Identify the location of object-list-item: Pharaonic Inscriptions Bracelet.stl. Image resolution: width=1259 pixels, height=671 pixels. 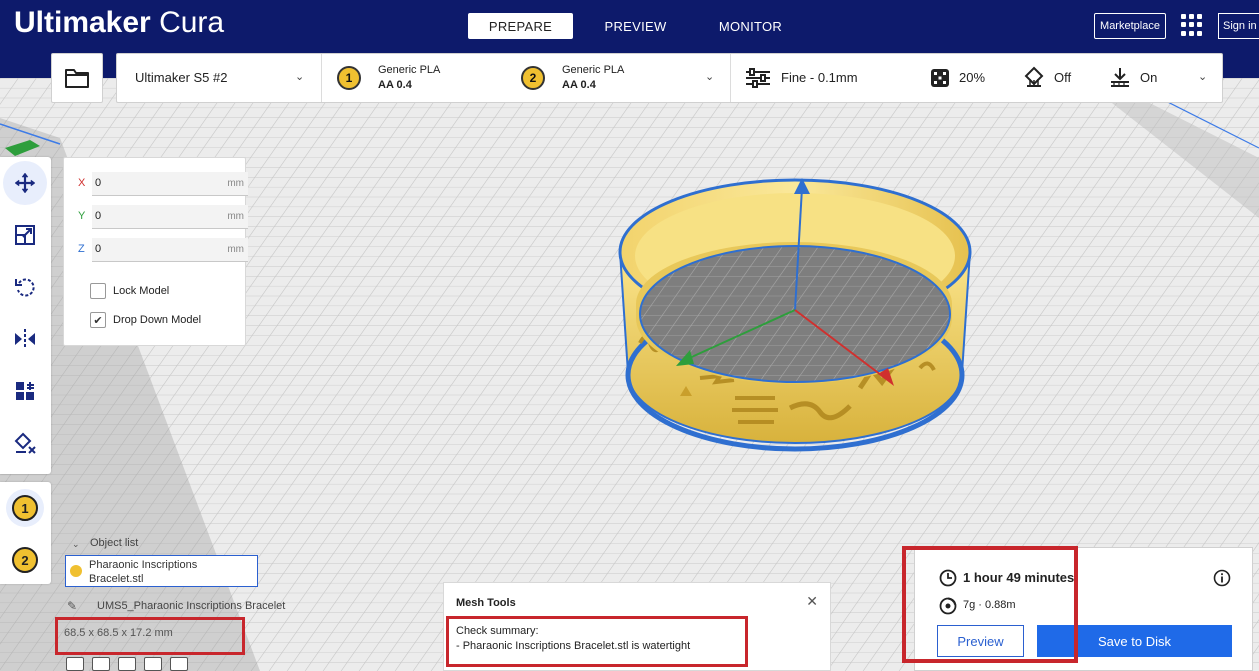
(161, 571).